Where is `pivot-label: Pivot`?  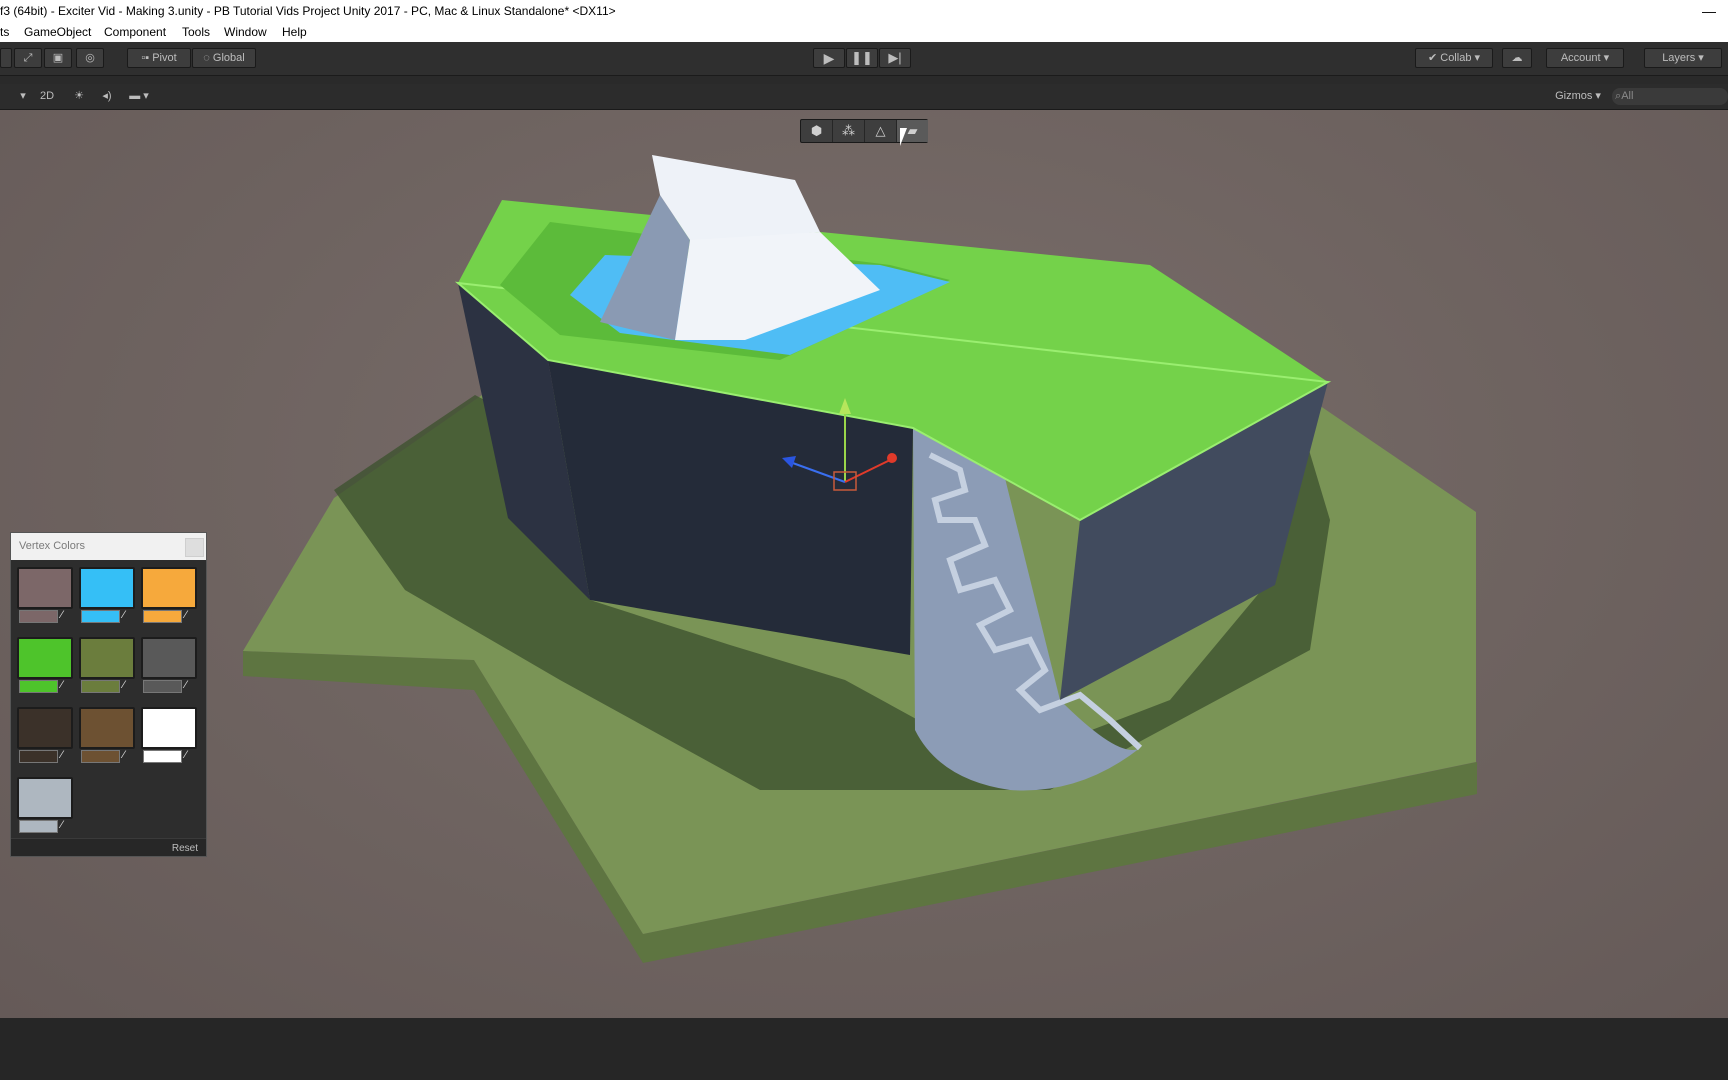 pivot-label: Pivot is located at coordinates (164, 58).